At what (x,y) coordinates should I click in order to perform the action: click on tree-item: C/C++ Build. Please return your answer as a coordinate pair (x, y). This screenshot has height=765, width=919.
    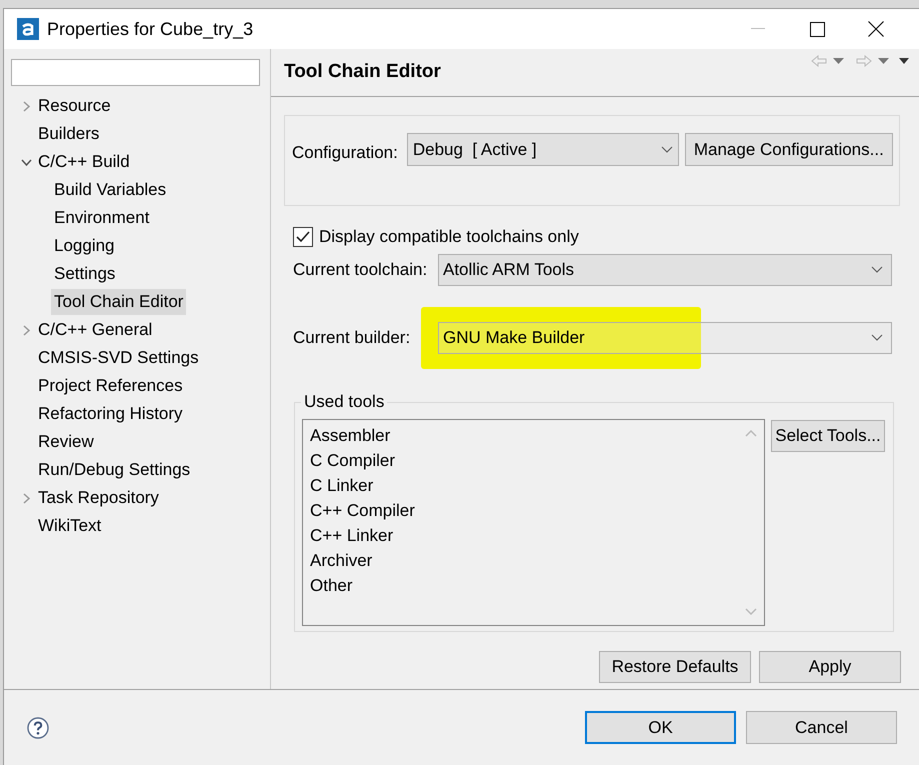
    Looking at the image, I should click on (84, 162).